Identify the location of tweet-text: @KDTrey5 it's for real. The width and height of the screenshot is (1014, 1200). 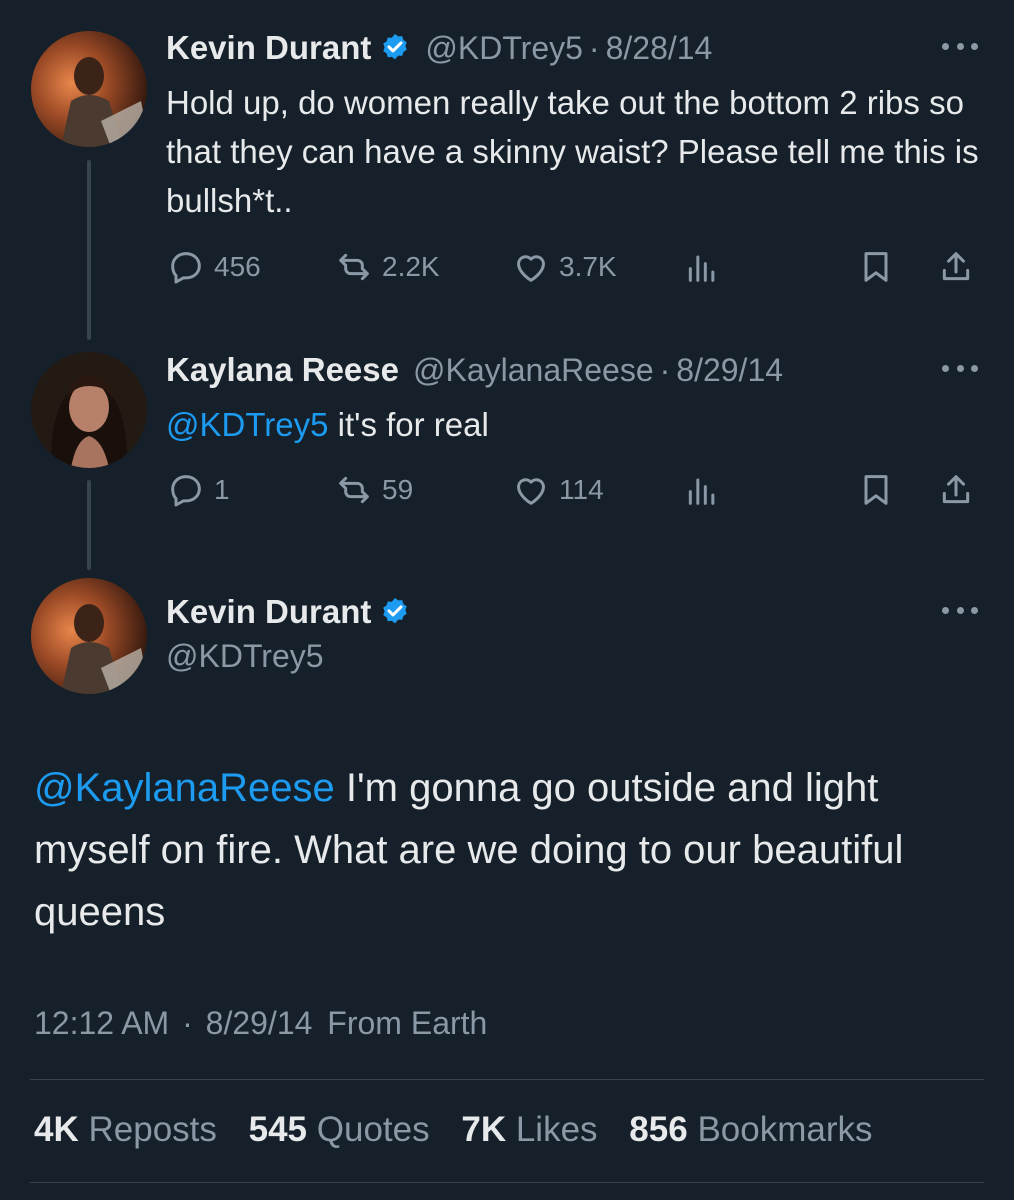
(575, 424).